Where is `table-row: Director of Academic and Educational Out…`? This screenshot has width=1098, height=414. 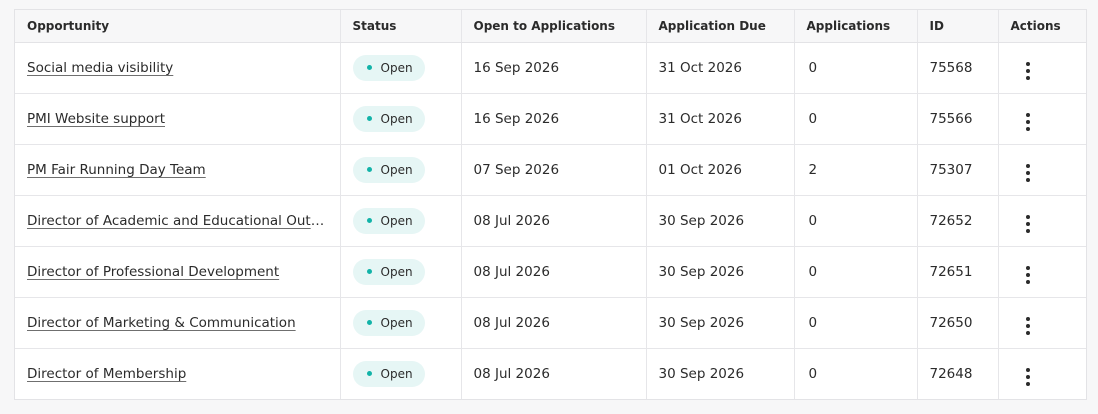 table-row: Director of Academic and Educational Out… is located at coordinates (550, 220).